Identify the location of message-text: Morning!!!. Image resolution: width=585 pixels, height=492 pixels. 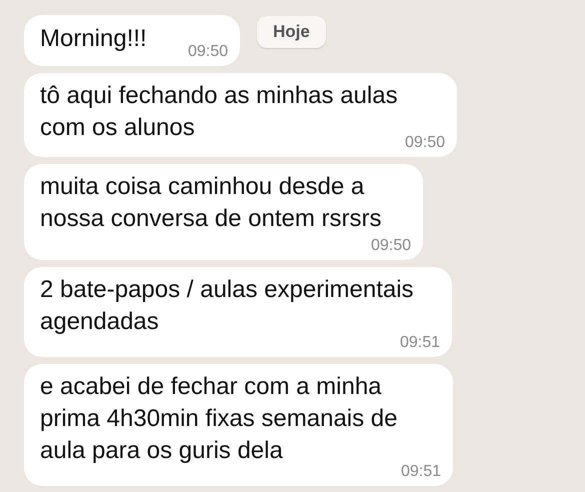
(94, 39).